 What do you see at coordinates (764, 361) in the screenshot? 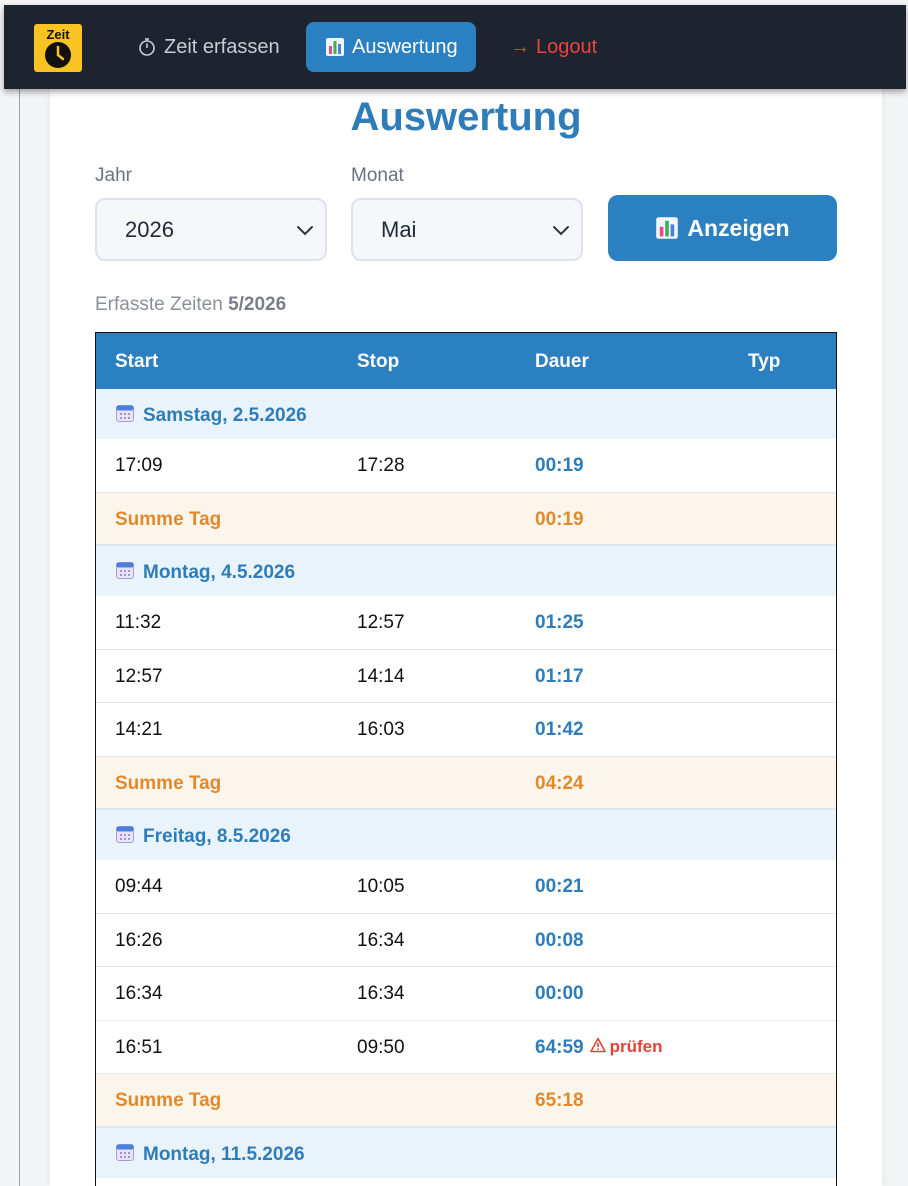
I see `header-typ: Typ` at bounding box center [764, 361].